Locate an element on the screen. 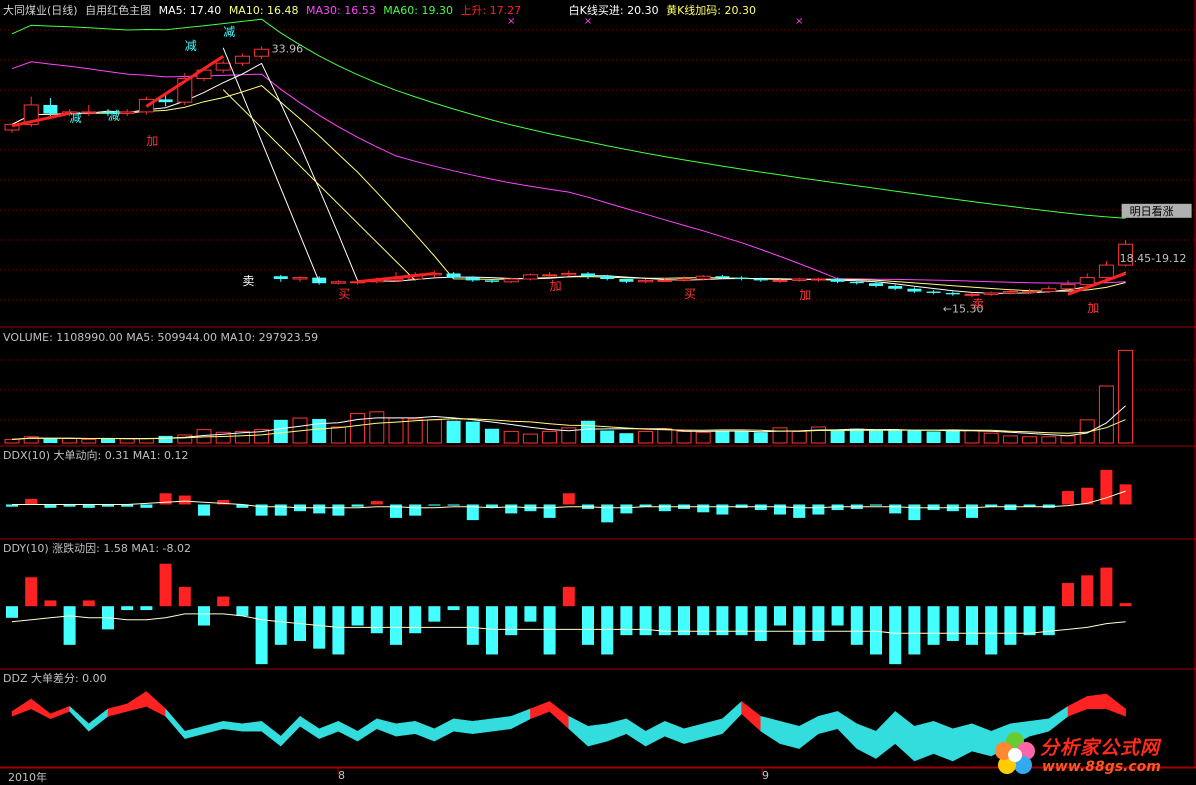 The width and height of the screenshot is (1196, 785). logo-title: 分析家公式网 is located at coordinates (1100, 748).